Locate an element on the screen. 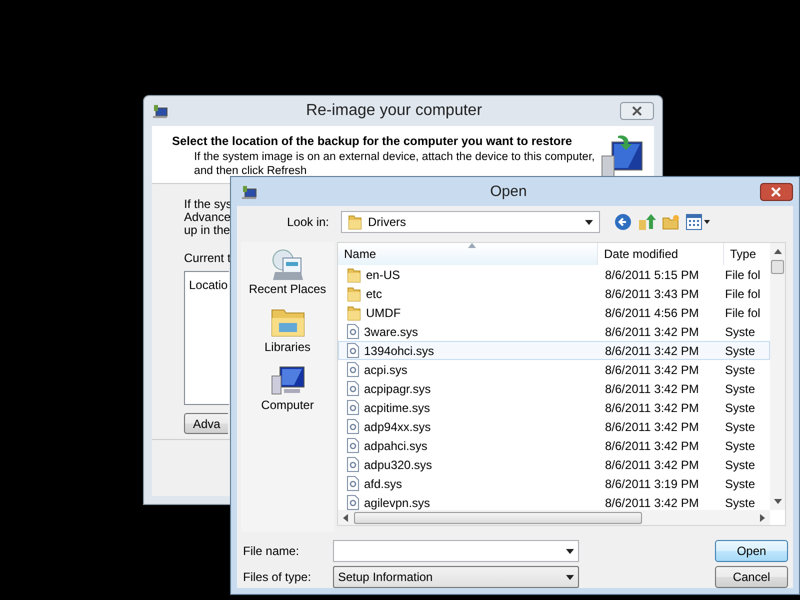 Image resolution: width=800 pixels, height=600 pixels. file-row: afd.sys 8/6/2011 3:19 PM Syste is located at coordinates (554, 483).